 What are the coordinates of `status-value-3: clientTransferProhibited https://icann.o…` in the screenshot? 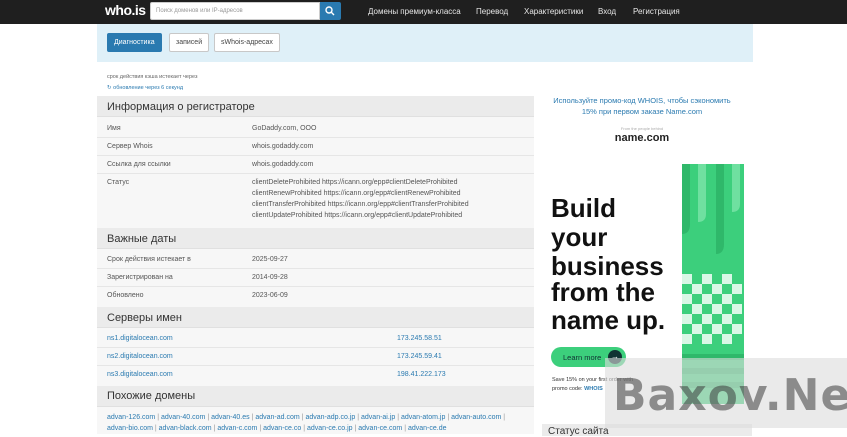 It's located at (360, 204).